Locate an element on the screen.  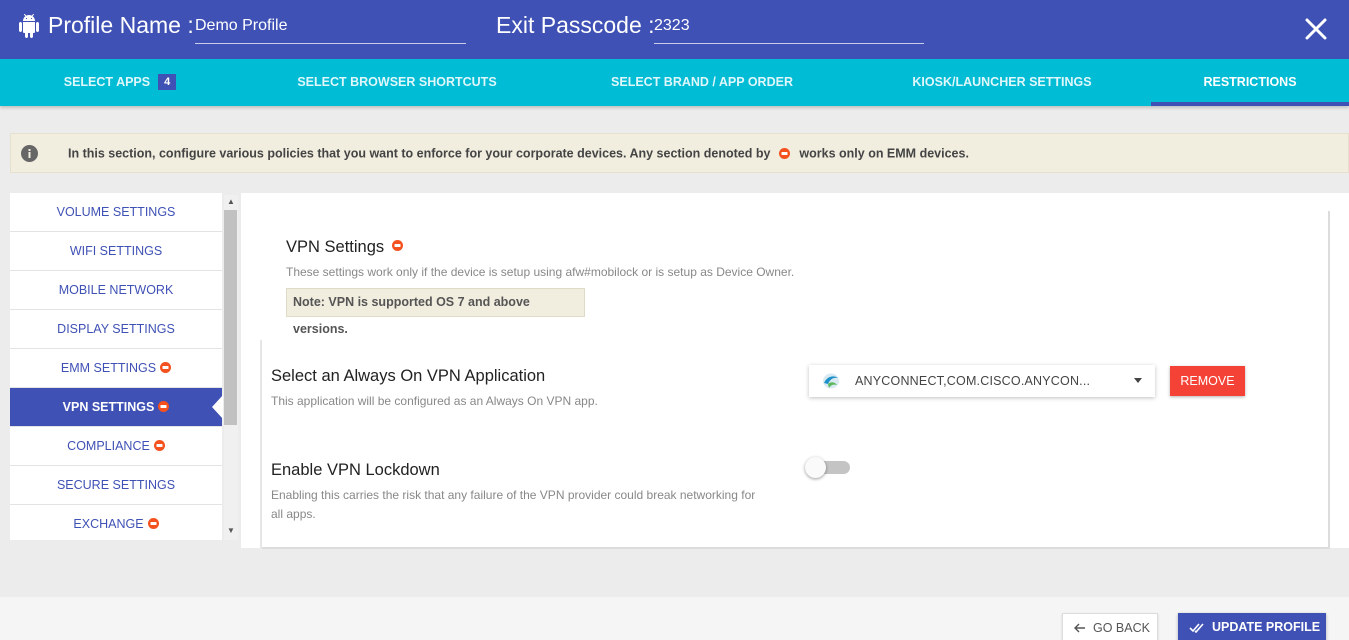
tab-select-brand-app-order: SELECT BRAND / APP ORDER is located at coordinates (702, 82).